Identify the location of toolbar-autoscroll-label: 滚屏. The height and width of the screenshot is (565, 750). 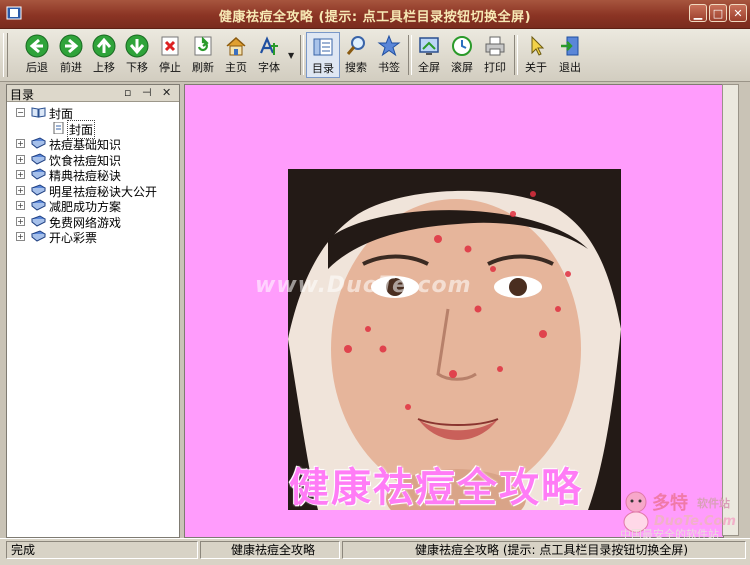
(462, 67).